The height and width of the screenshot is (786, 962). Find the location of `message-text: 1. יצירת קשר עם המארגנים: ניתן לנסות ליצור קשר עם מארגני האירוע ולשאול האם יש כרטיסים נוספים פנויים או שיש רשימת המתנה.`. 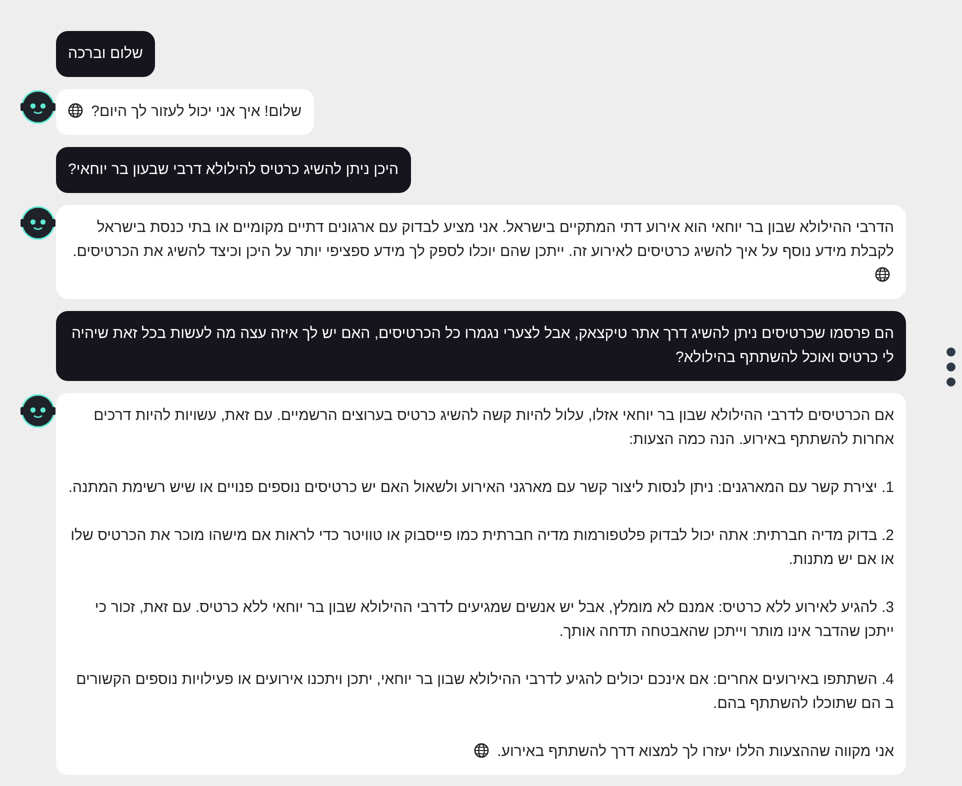

message-text: 1. יצירת קשר עם המארגנים: ניתן לנסות ליצור קשר עם מארגני האירוע ולשאול האם יש כרטיסים נוספים פנויים או שיש רשימת המתנה. is located at coordinates (481, 488).